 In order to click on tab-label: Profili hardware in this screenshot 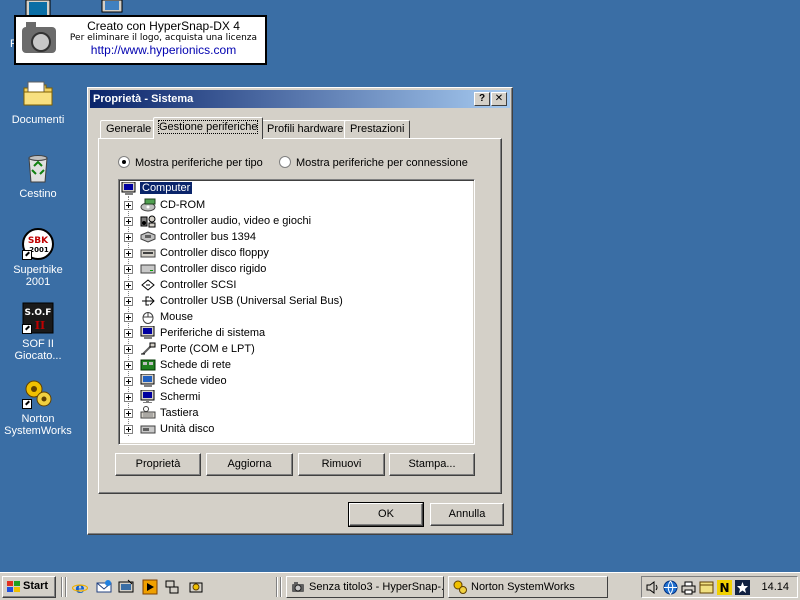, I will do `click(305, 129)`.